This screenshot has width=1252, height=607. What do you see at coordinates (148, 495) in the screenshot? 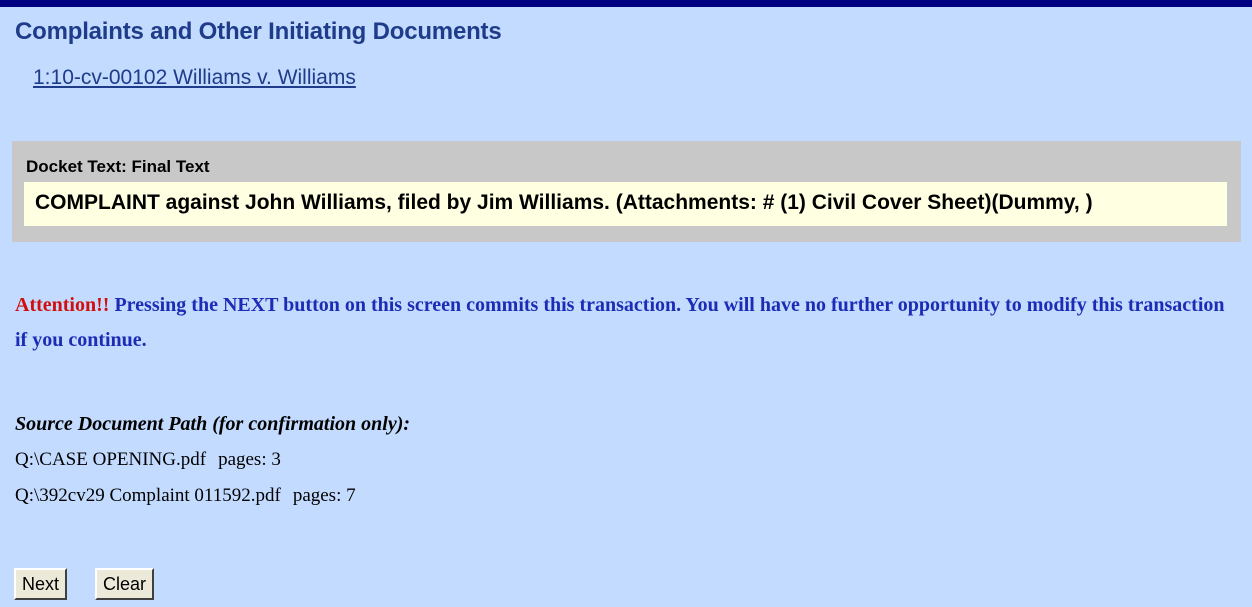
I see `source-document-path: Q:\392cv29 Complaint 011592.pdf` at bounding box center [148, 495].